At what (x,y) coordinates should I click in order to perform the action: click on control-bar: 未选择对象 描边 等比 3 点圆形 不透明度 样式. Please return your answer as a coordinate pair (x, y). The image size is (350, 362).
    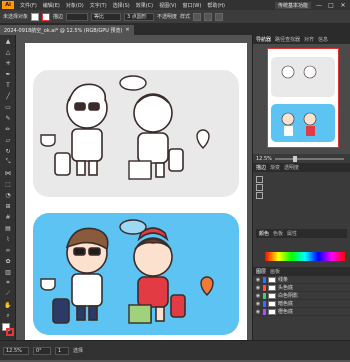
    Looking at the image, I should click on (175, 17).